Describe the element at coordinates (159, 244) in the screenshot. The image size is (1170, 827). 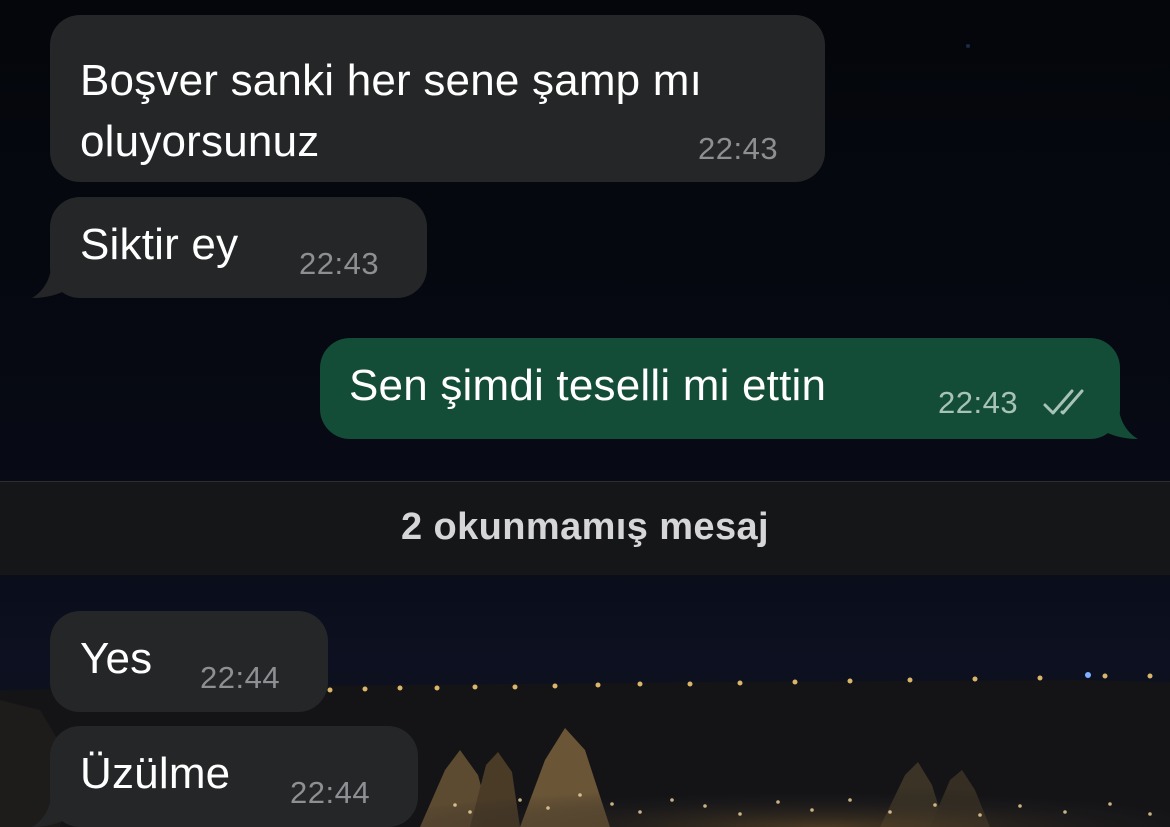
I see `message-text: Siktir ey` at that location.